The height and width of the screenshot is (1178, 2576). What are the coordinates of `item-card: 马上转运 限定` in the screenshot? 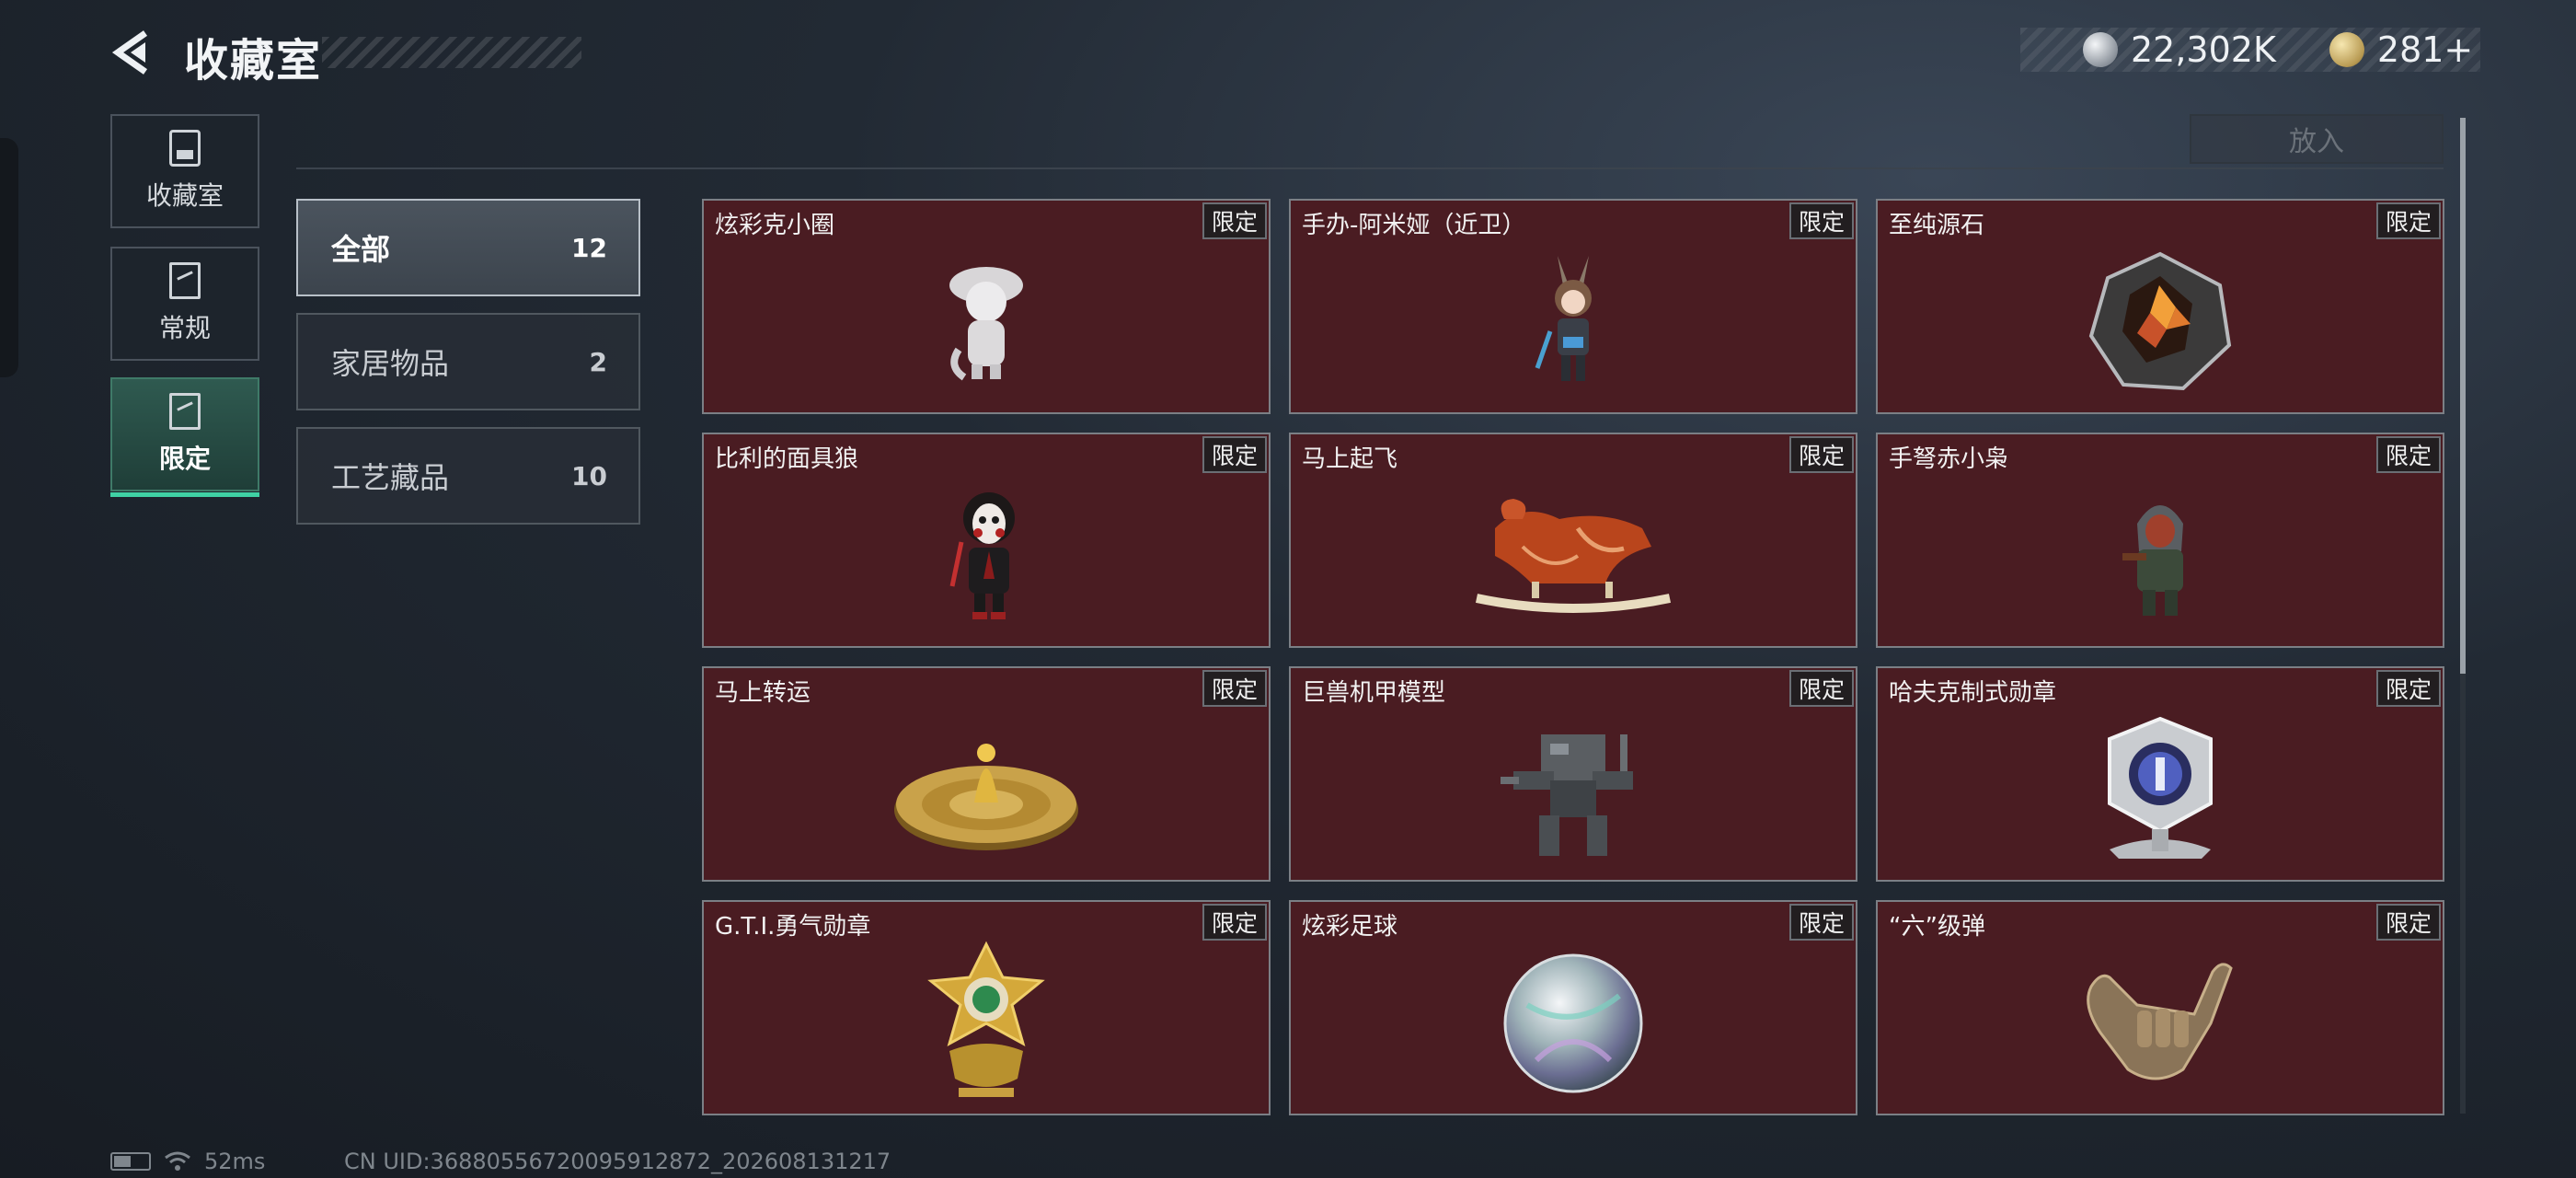 It's located at (986, 774).